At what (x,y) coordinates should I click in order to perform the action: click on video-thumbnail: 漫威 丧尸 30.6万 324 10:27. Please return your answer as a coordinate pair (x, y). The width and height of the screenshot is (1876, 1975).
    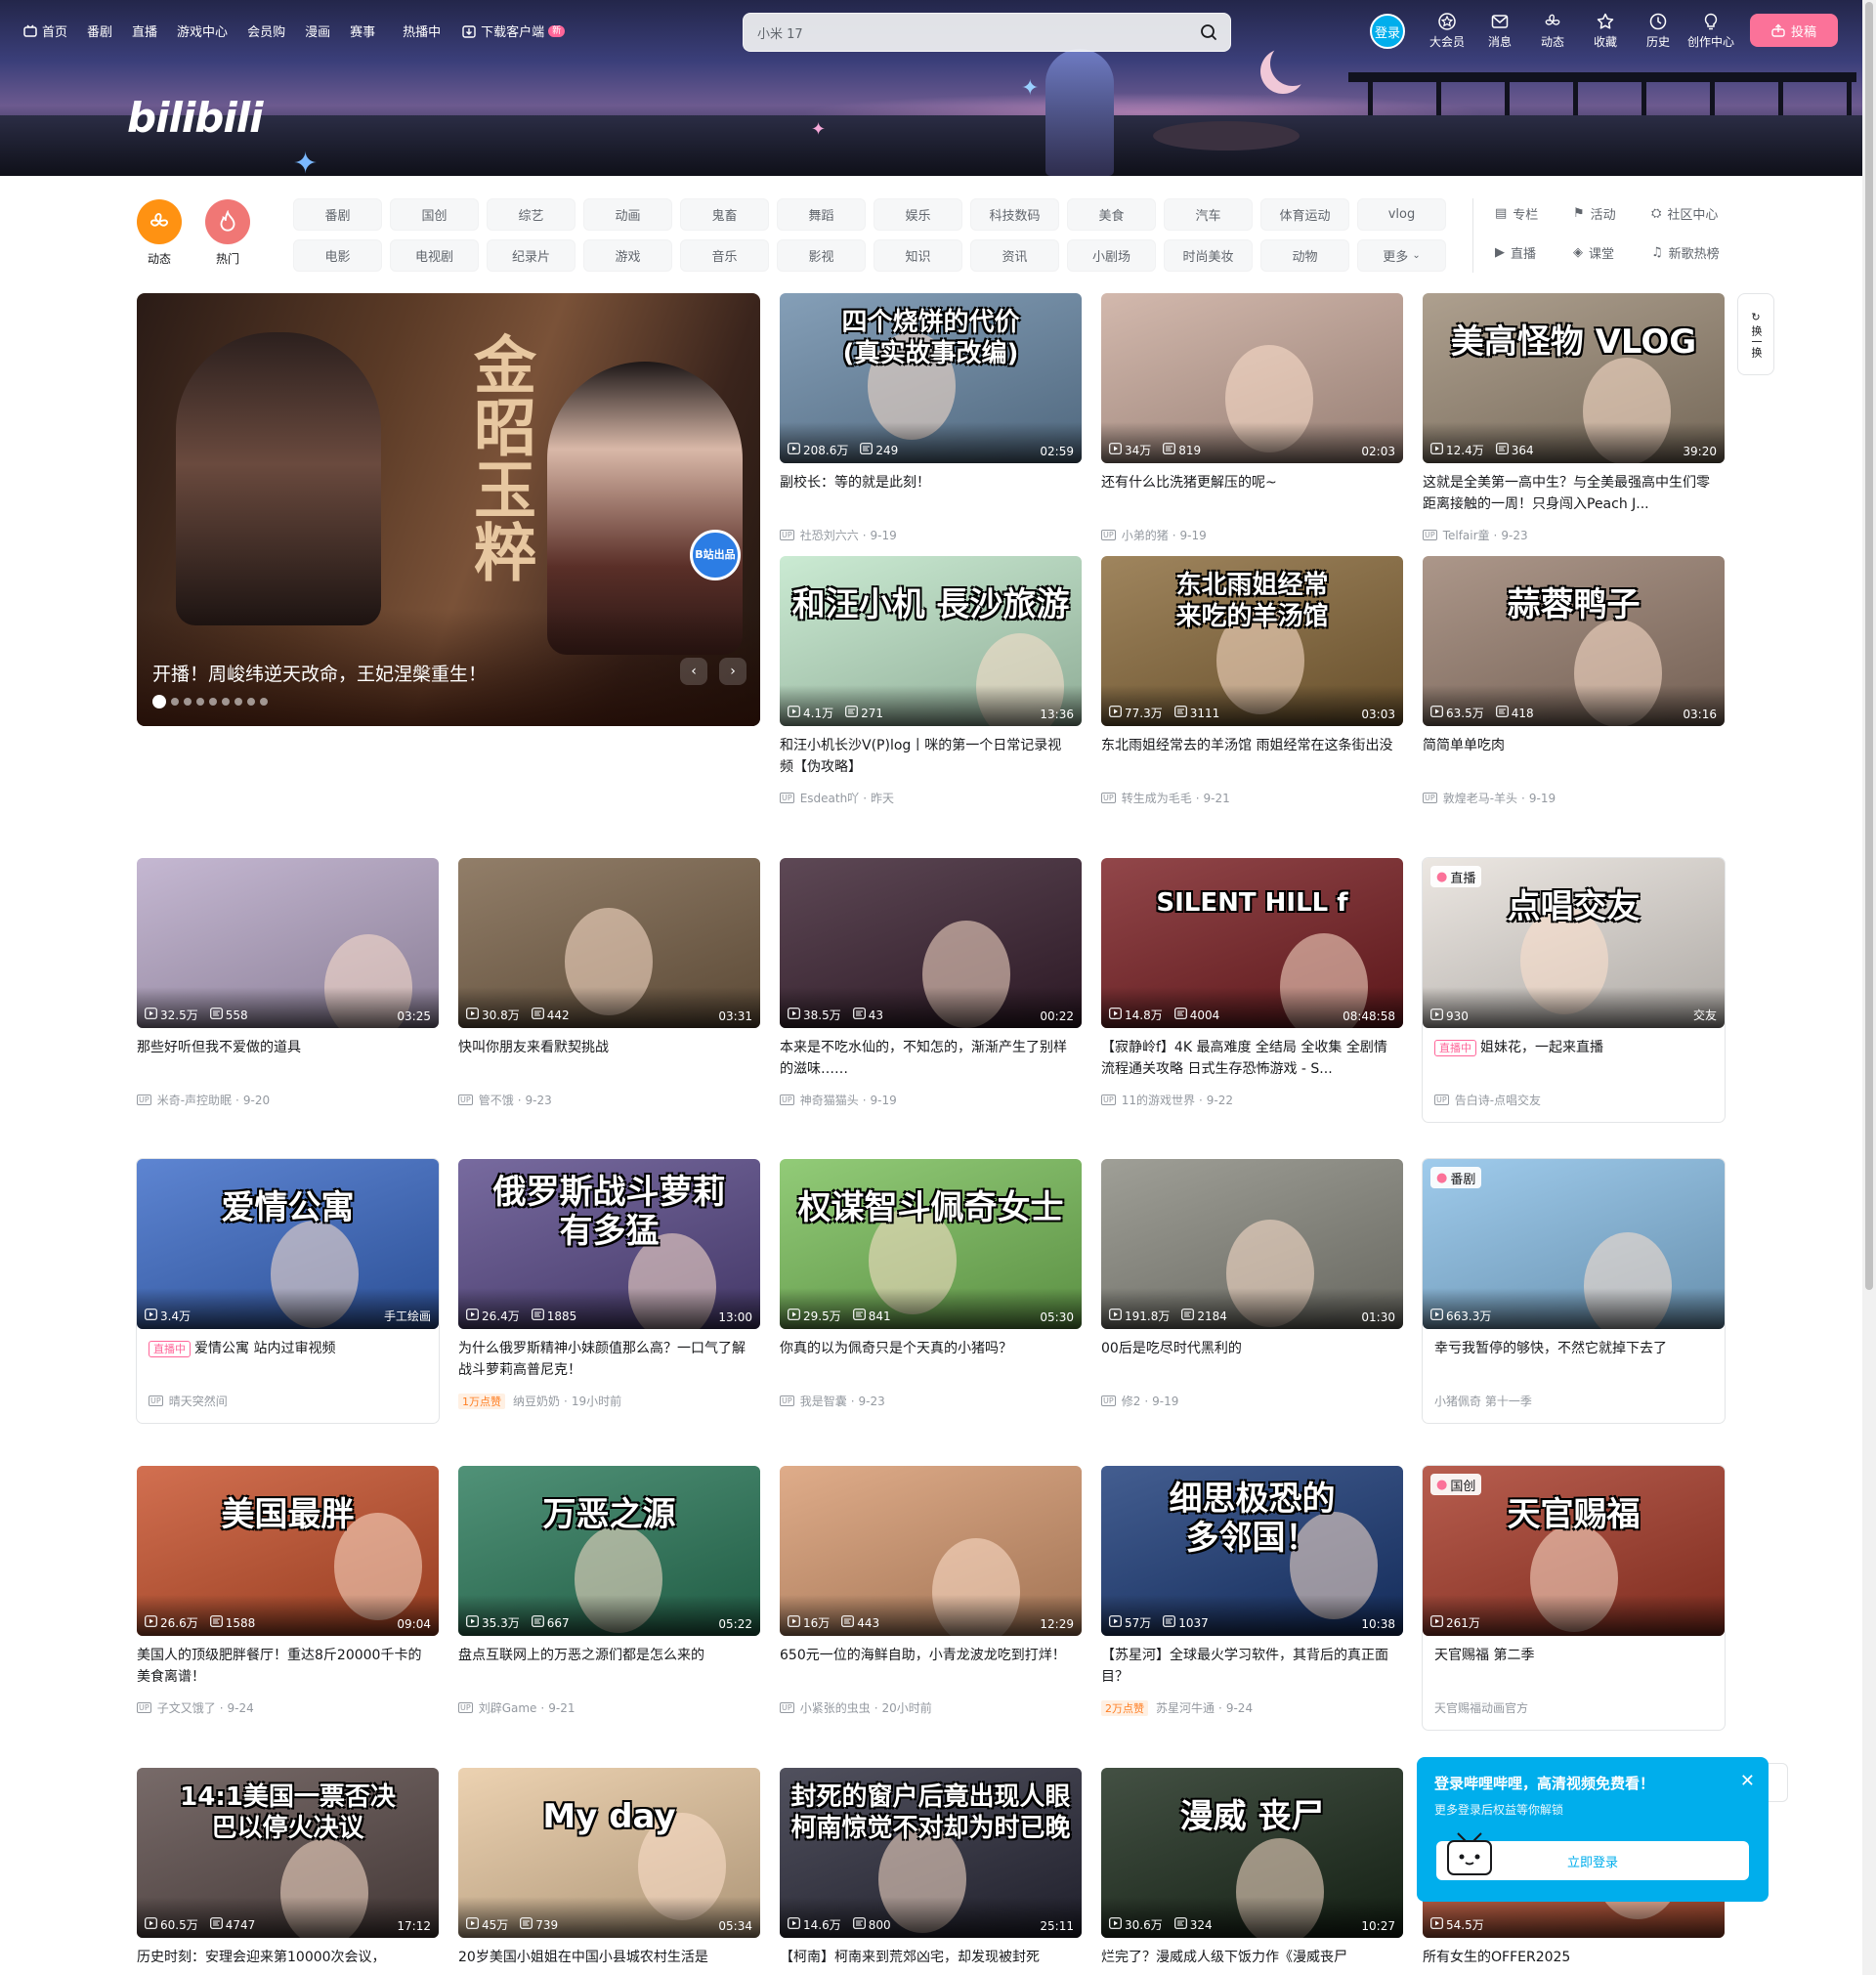
    Looking at the image, I should click on (1252, 1853).